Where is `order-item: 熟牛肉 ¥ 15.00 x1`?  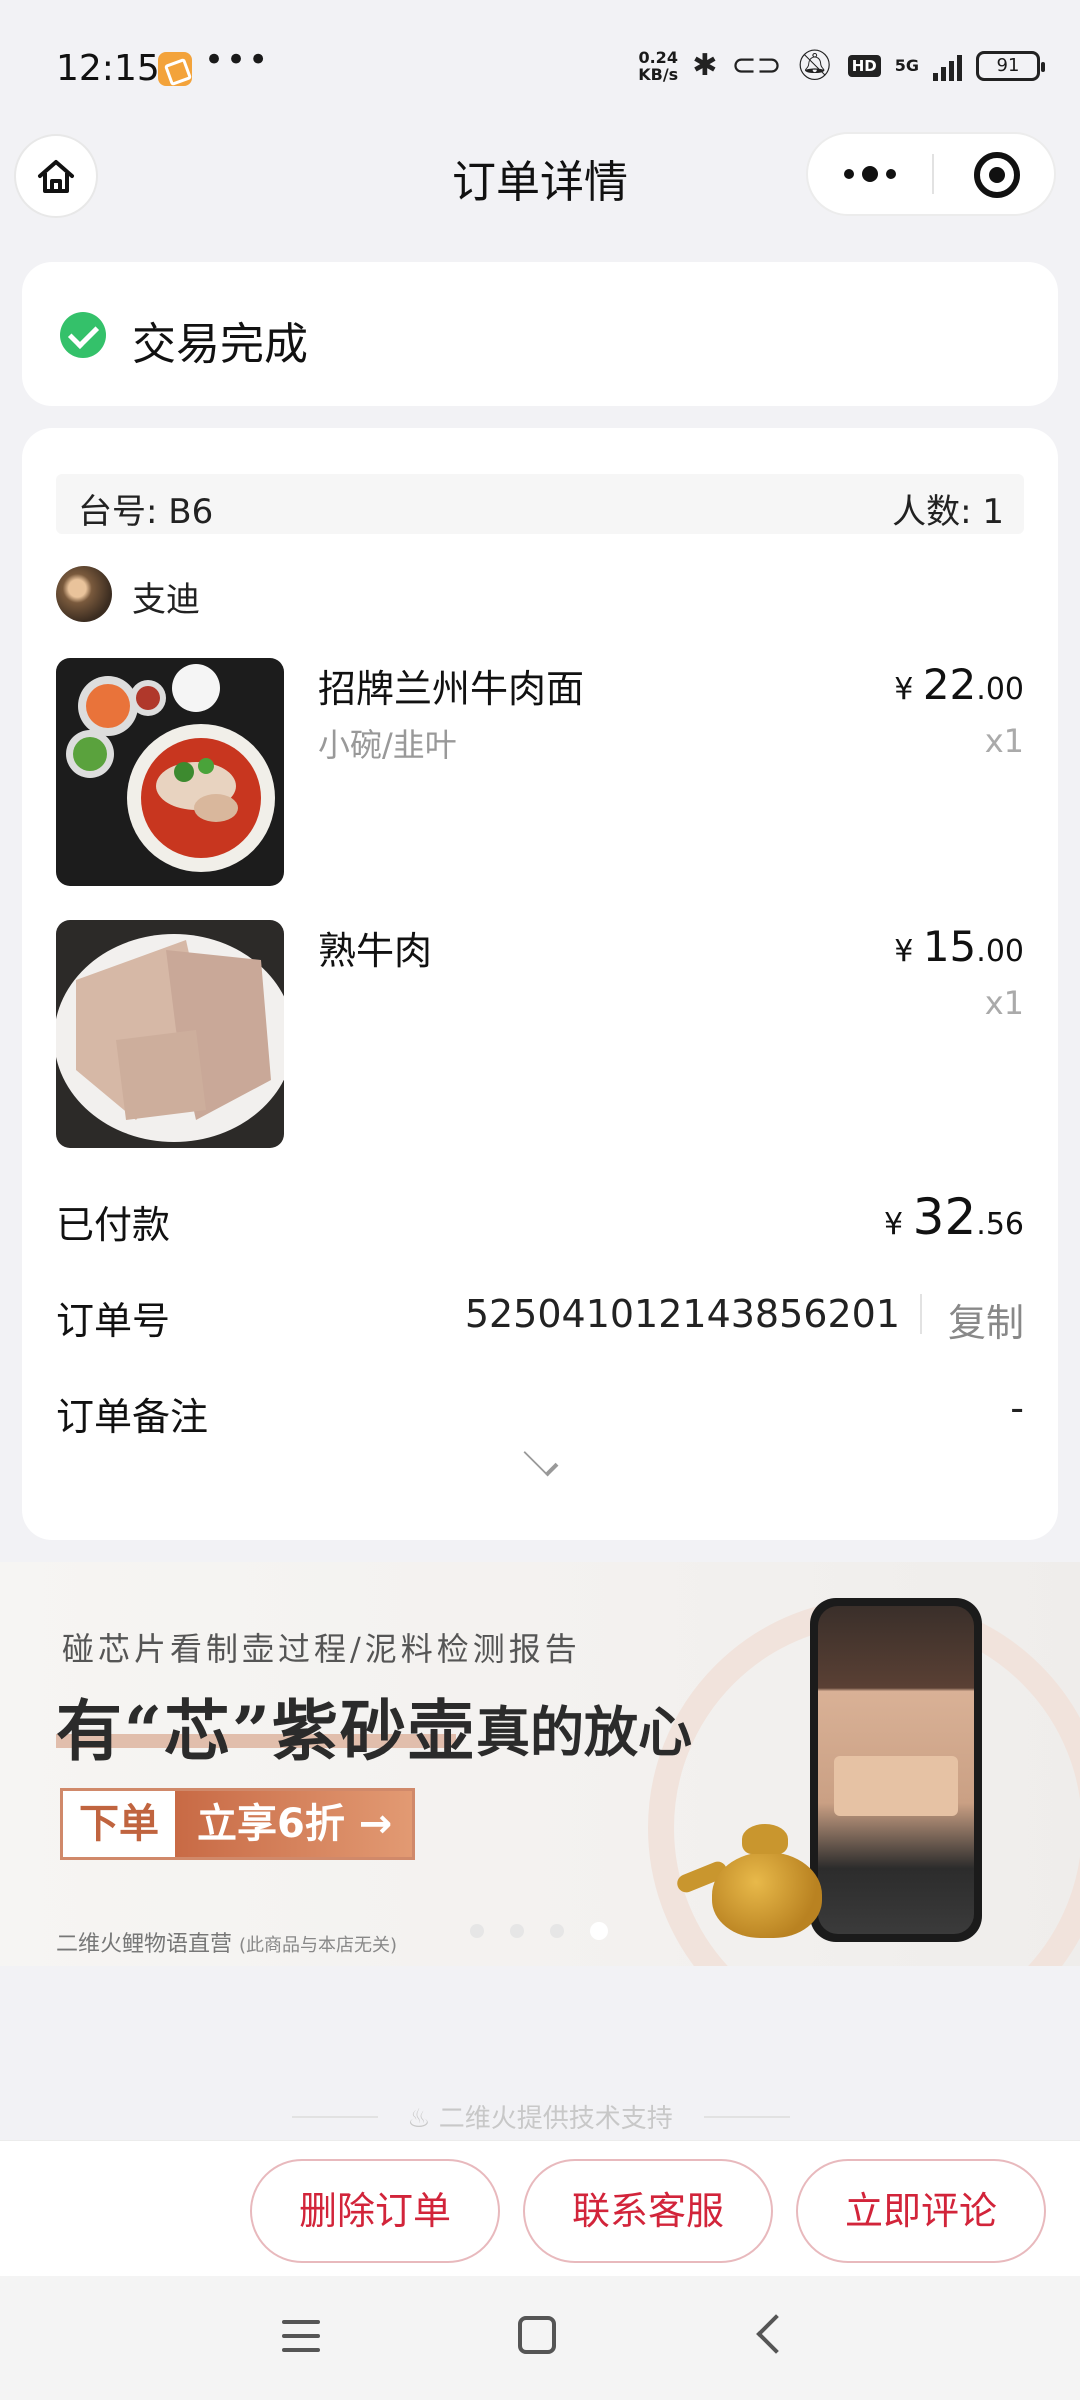
order-item: 熟牛肉 ¥ 15.00 x1 is located at coordinates (540, 1034).